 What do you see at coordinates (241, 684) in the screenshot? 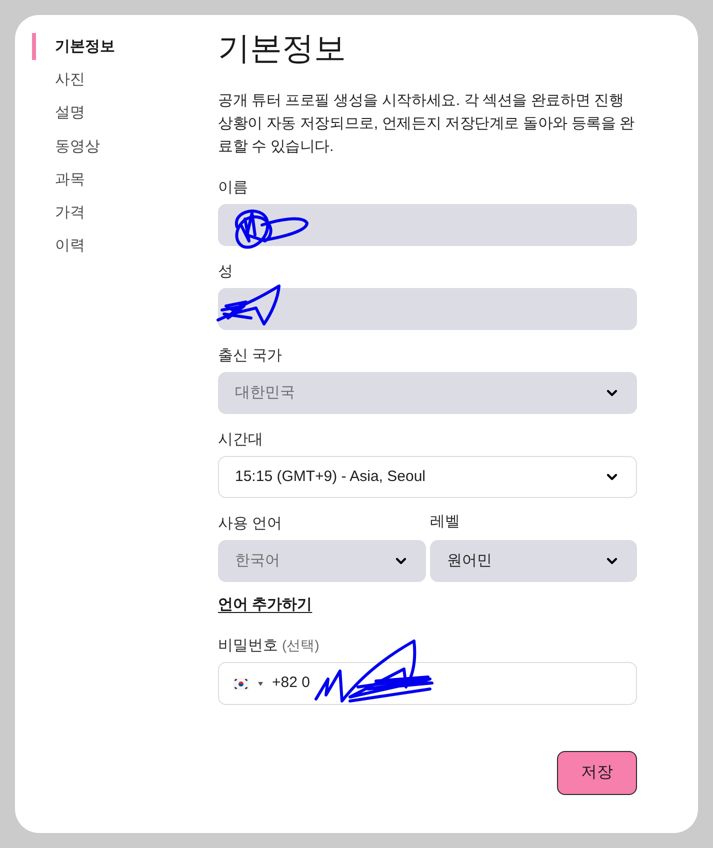
I see `flag-icon` at bounding box center [241, 684].